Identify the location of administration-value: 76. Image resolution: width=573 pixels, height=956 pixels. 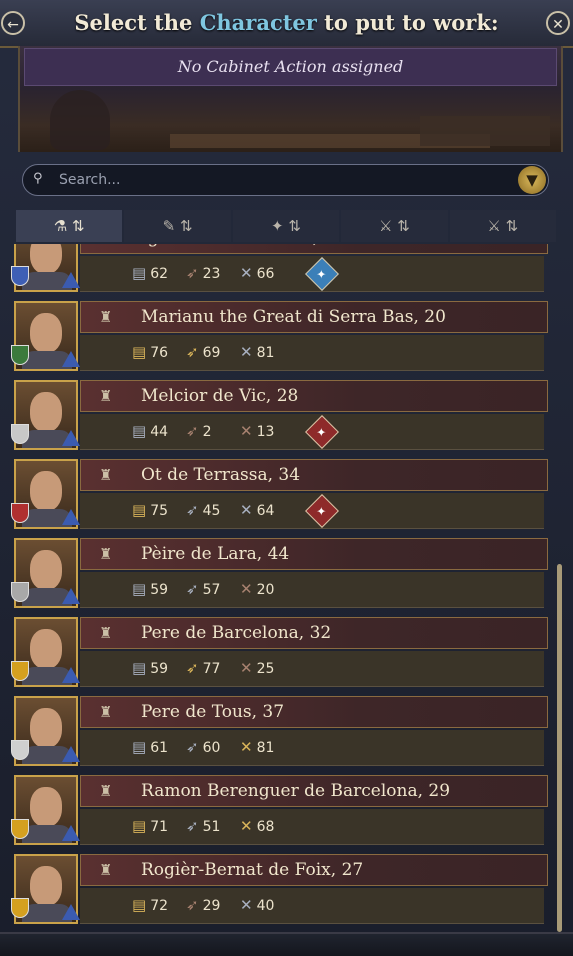
(159, 353).